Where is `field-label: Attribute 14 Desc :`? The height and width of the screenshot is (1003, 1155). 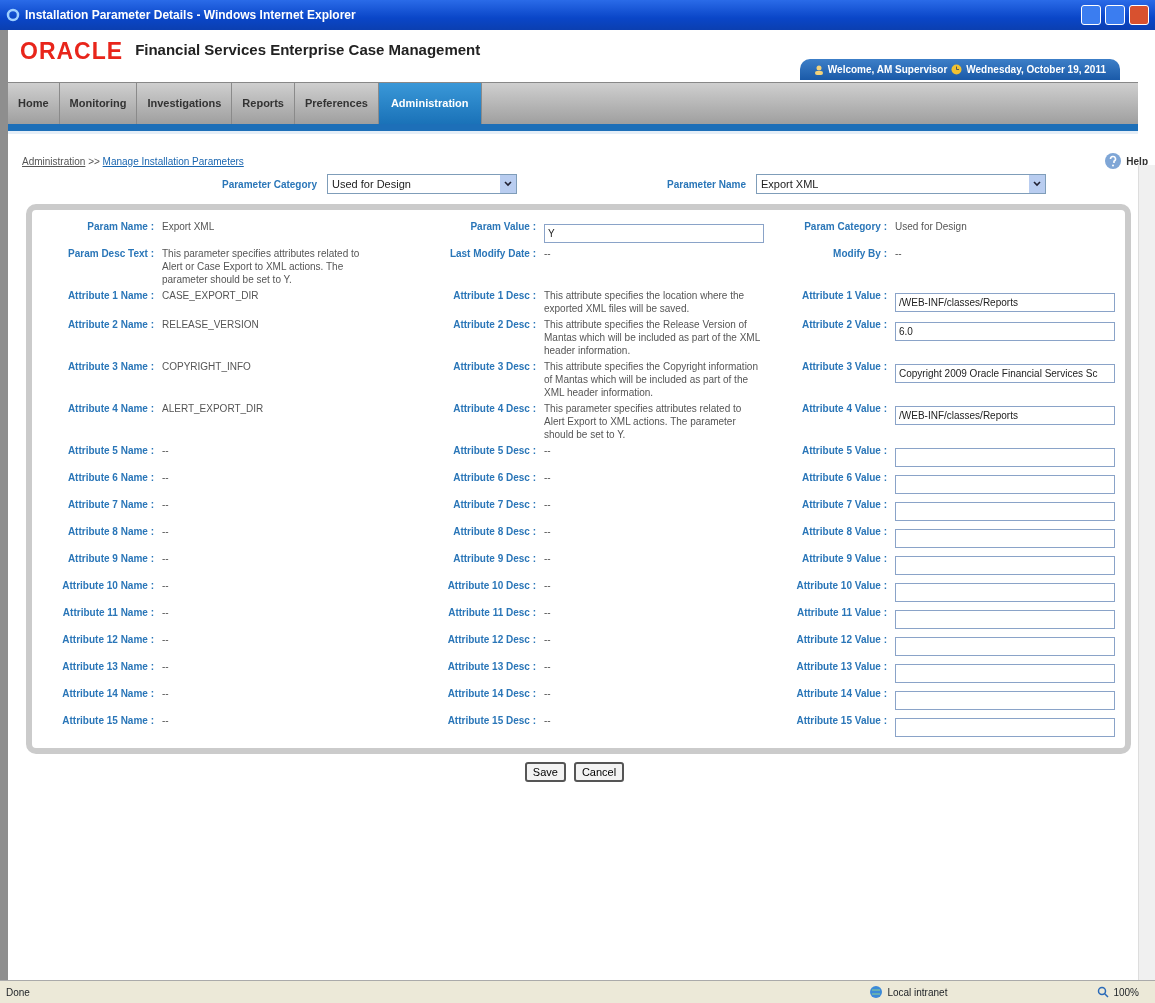
field-label: Attribute 14 Desc : is located at coordinates (491, 694).